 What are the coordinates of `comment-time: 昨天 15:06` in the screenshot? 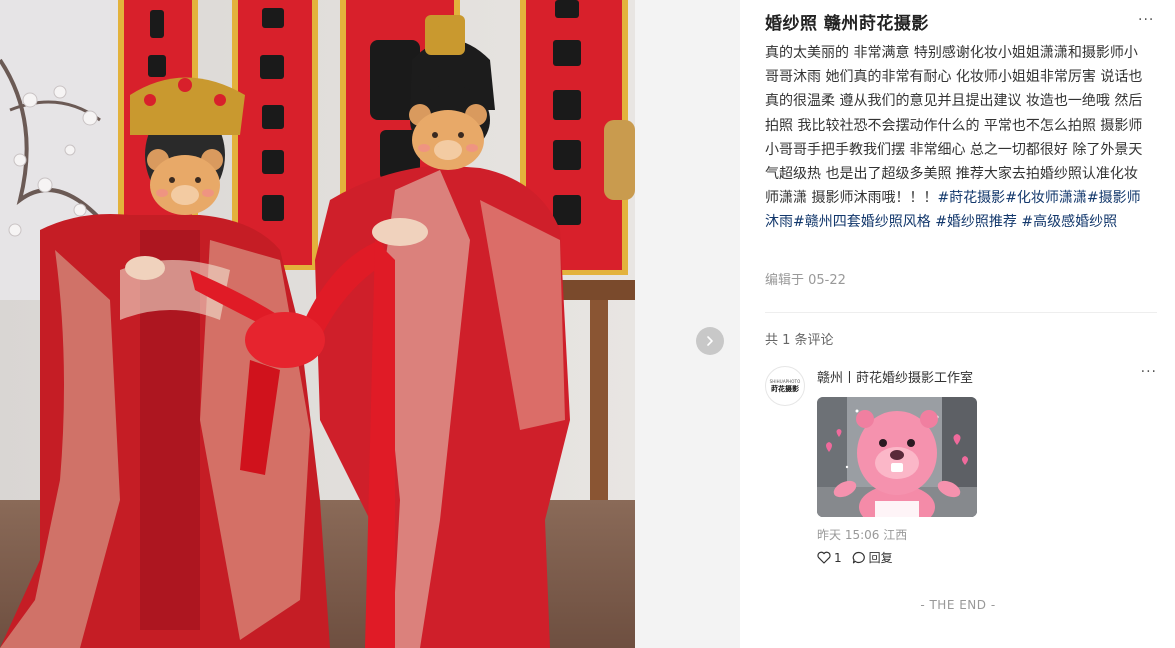 It's located at (848, 535).